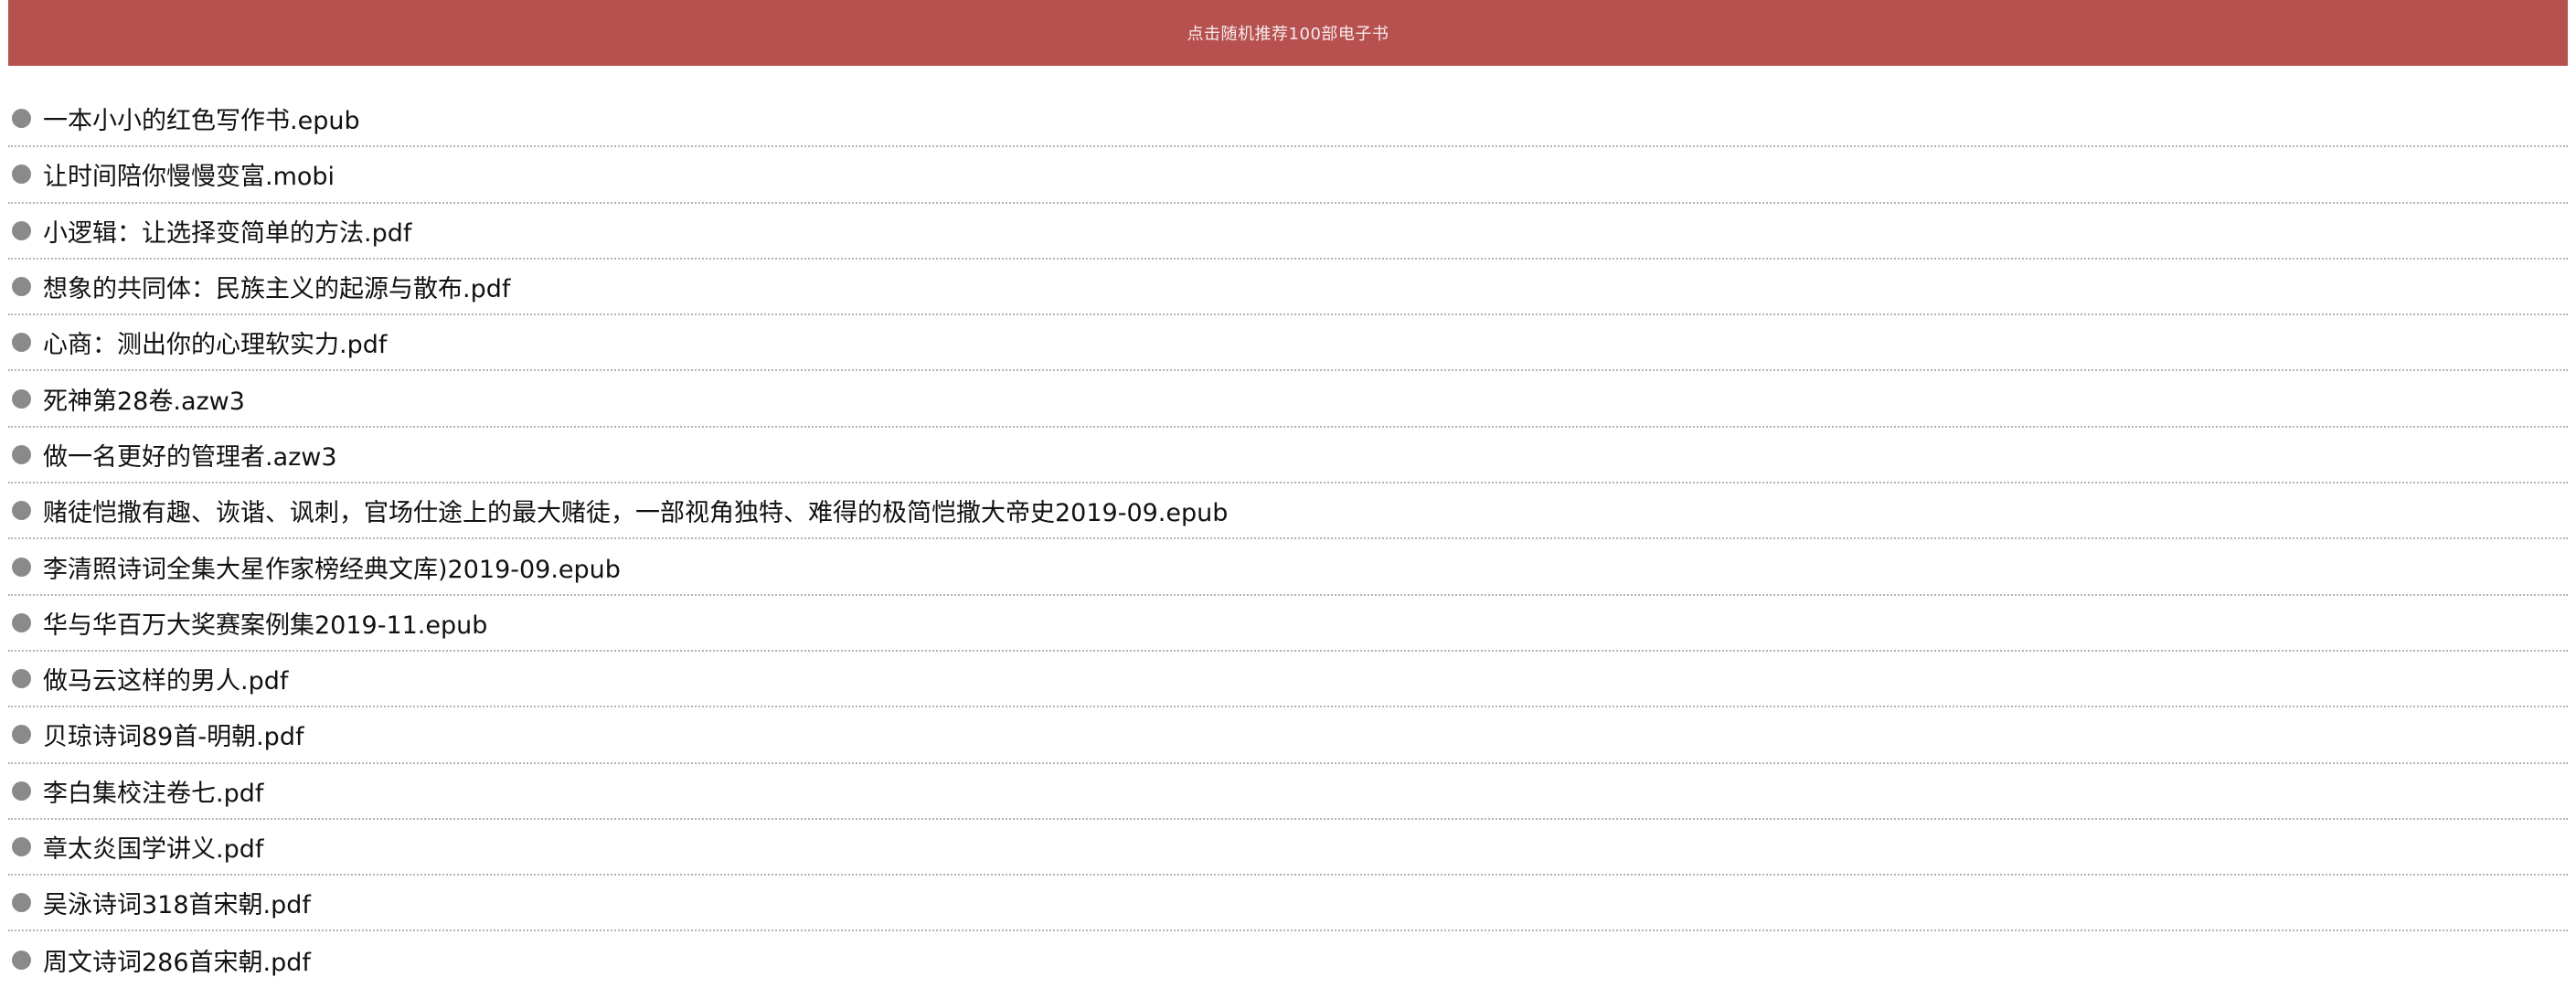 The image size is (2576, 988). I want to click on ebook-link: 心商：测出你的心理软实力.pdf, so click(215, 342).